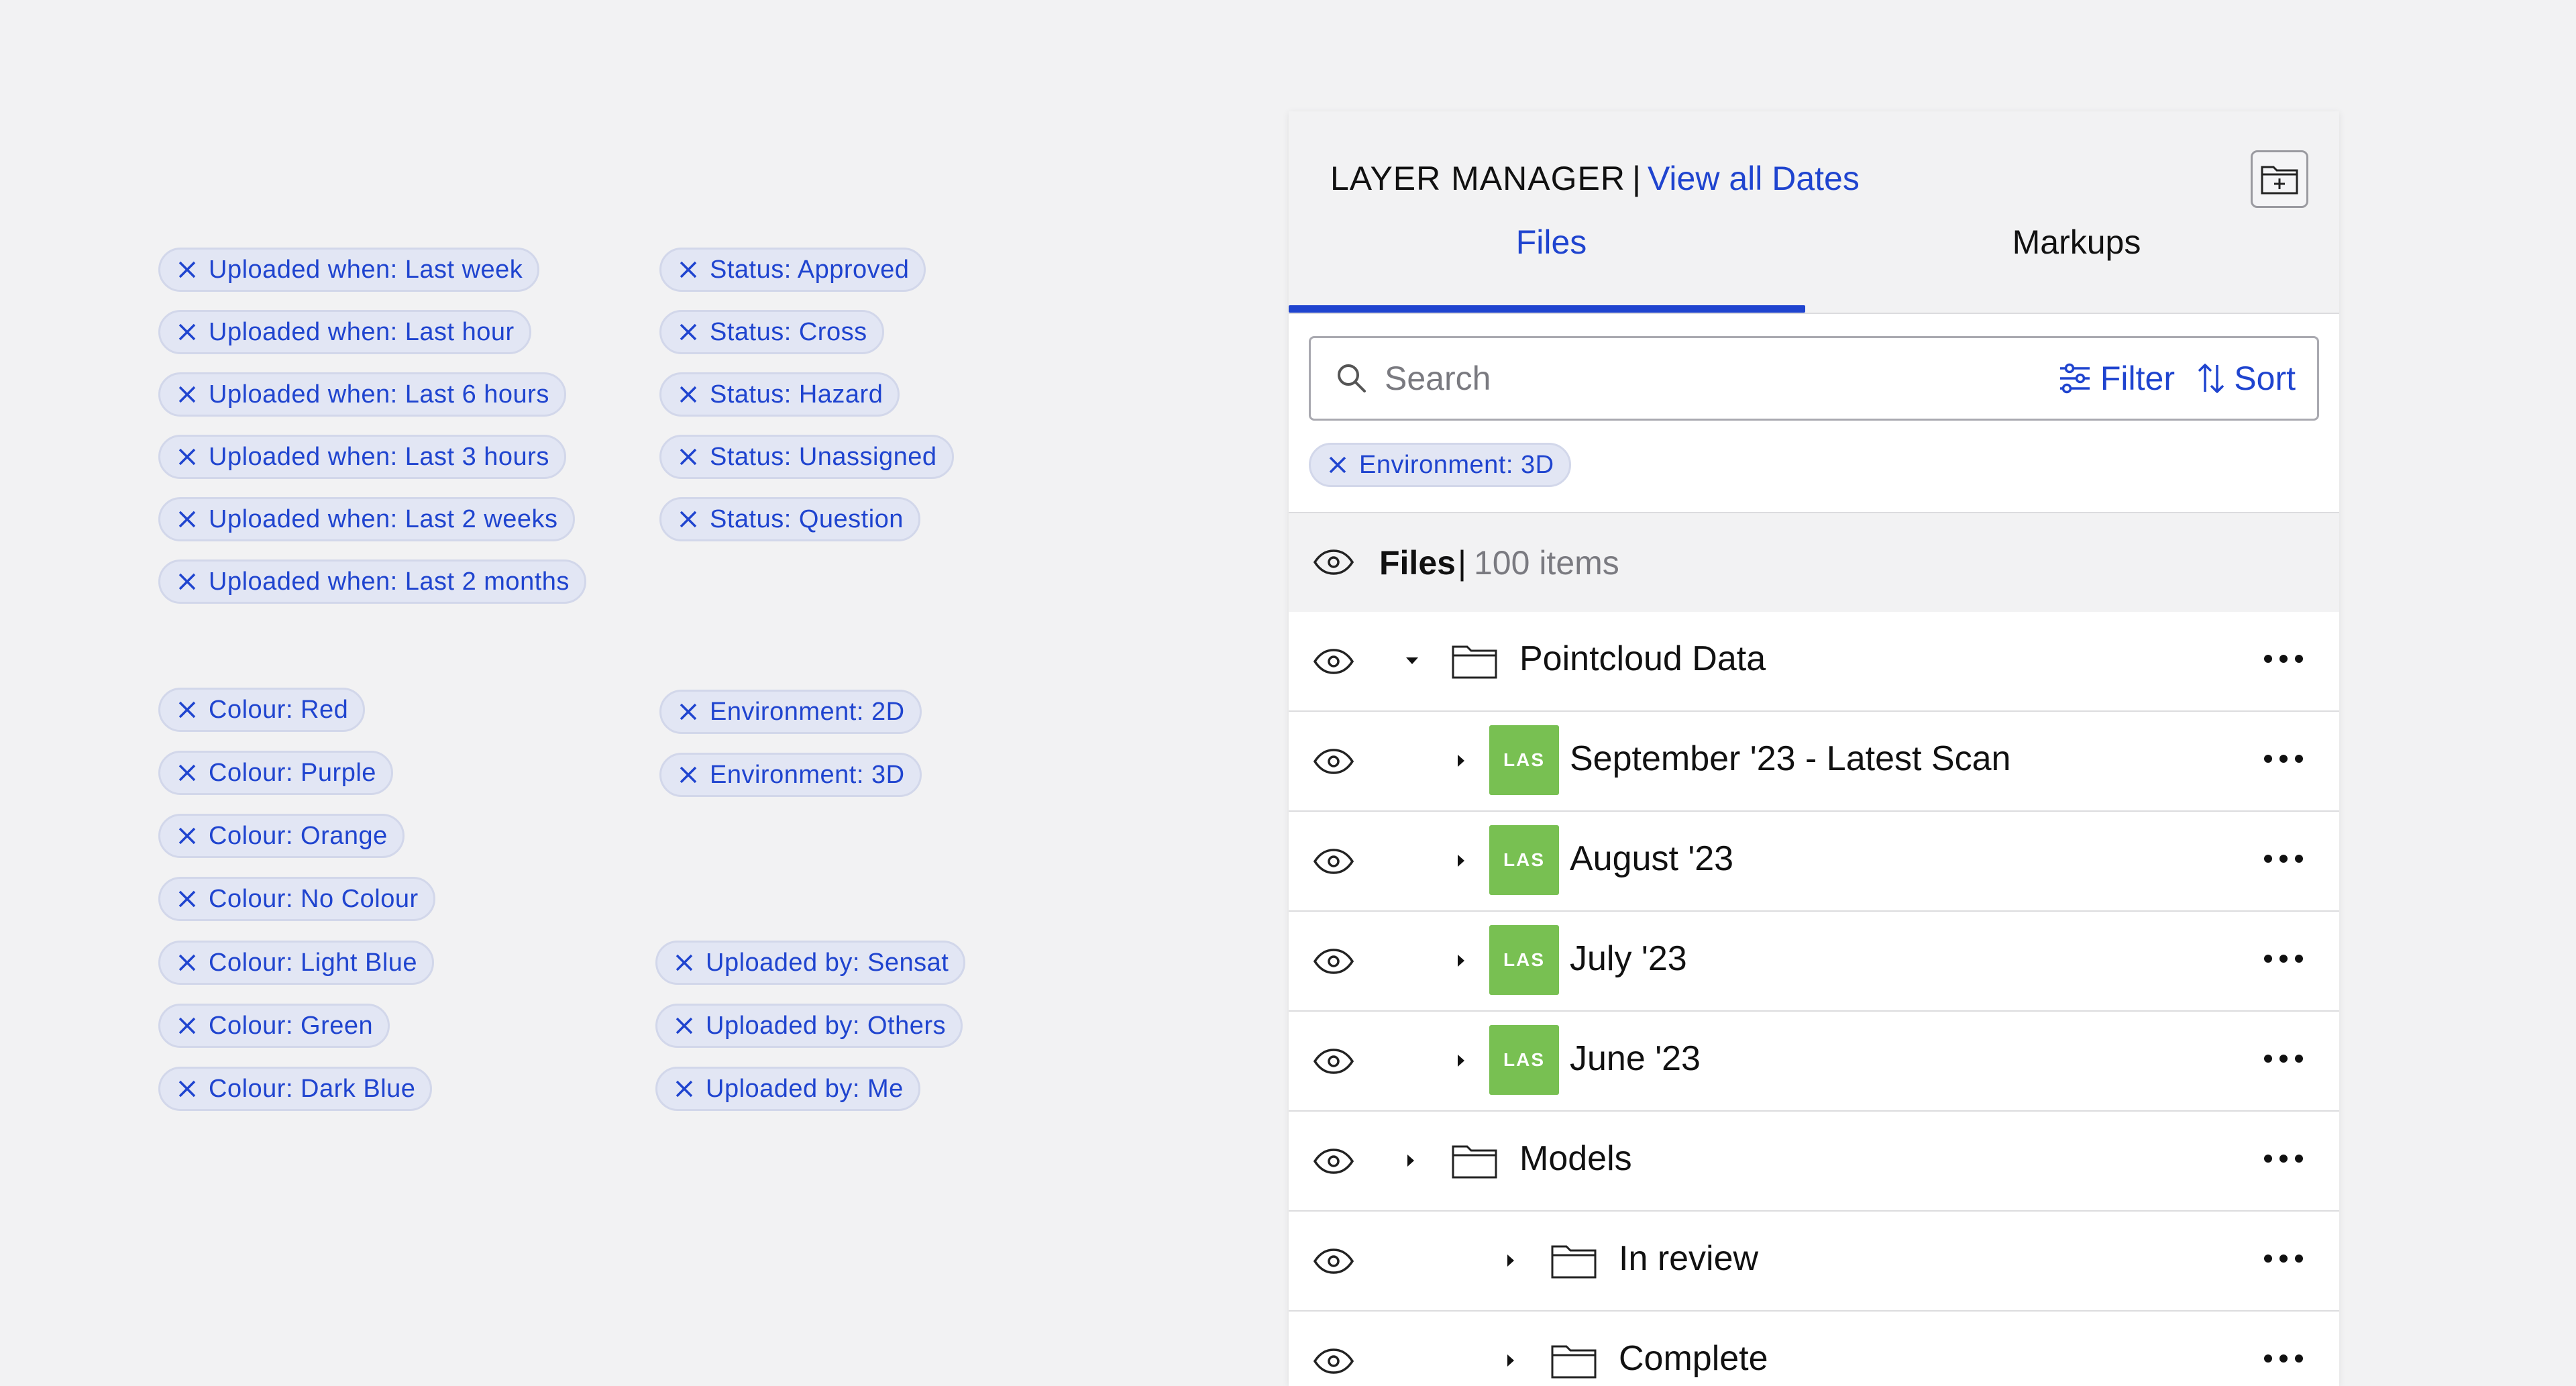  What do you see at coordinates (1642, 658) in the screenshot?
I see `row-label: Pointcloud Data` at bounding box center [1642, 658].